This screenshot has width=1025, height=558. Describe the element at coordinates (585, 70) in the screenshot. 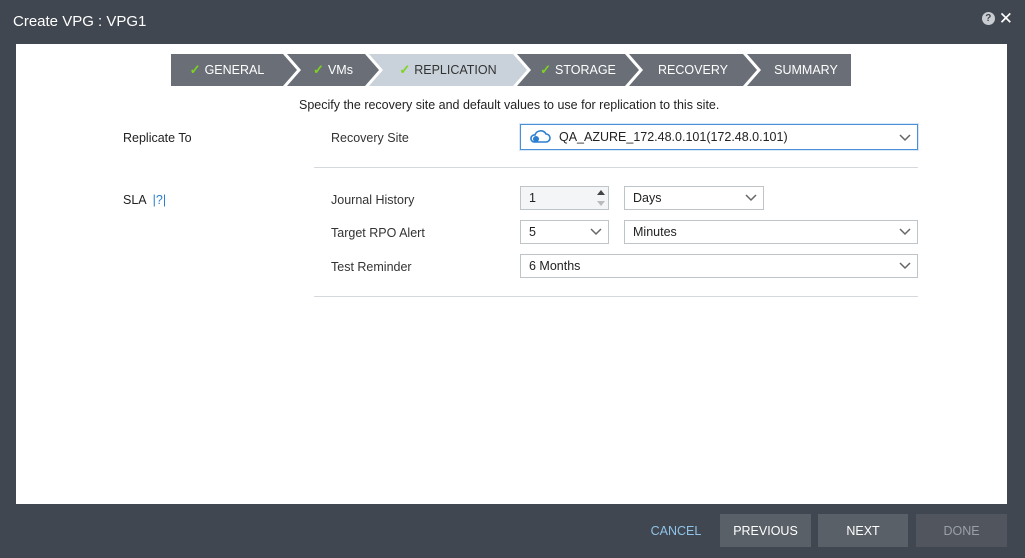

I see `step-label: STORAGE` at that location.